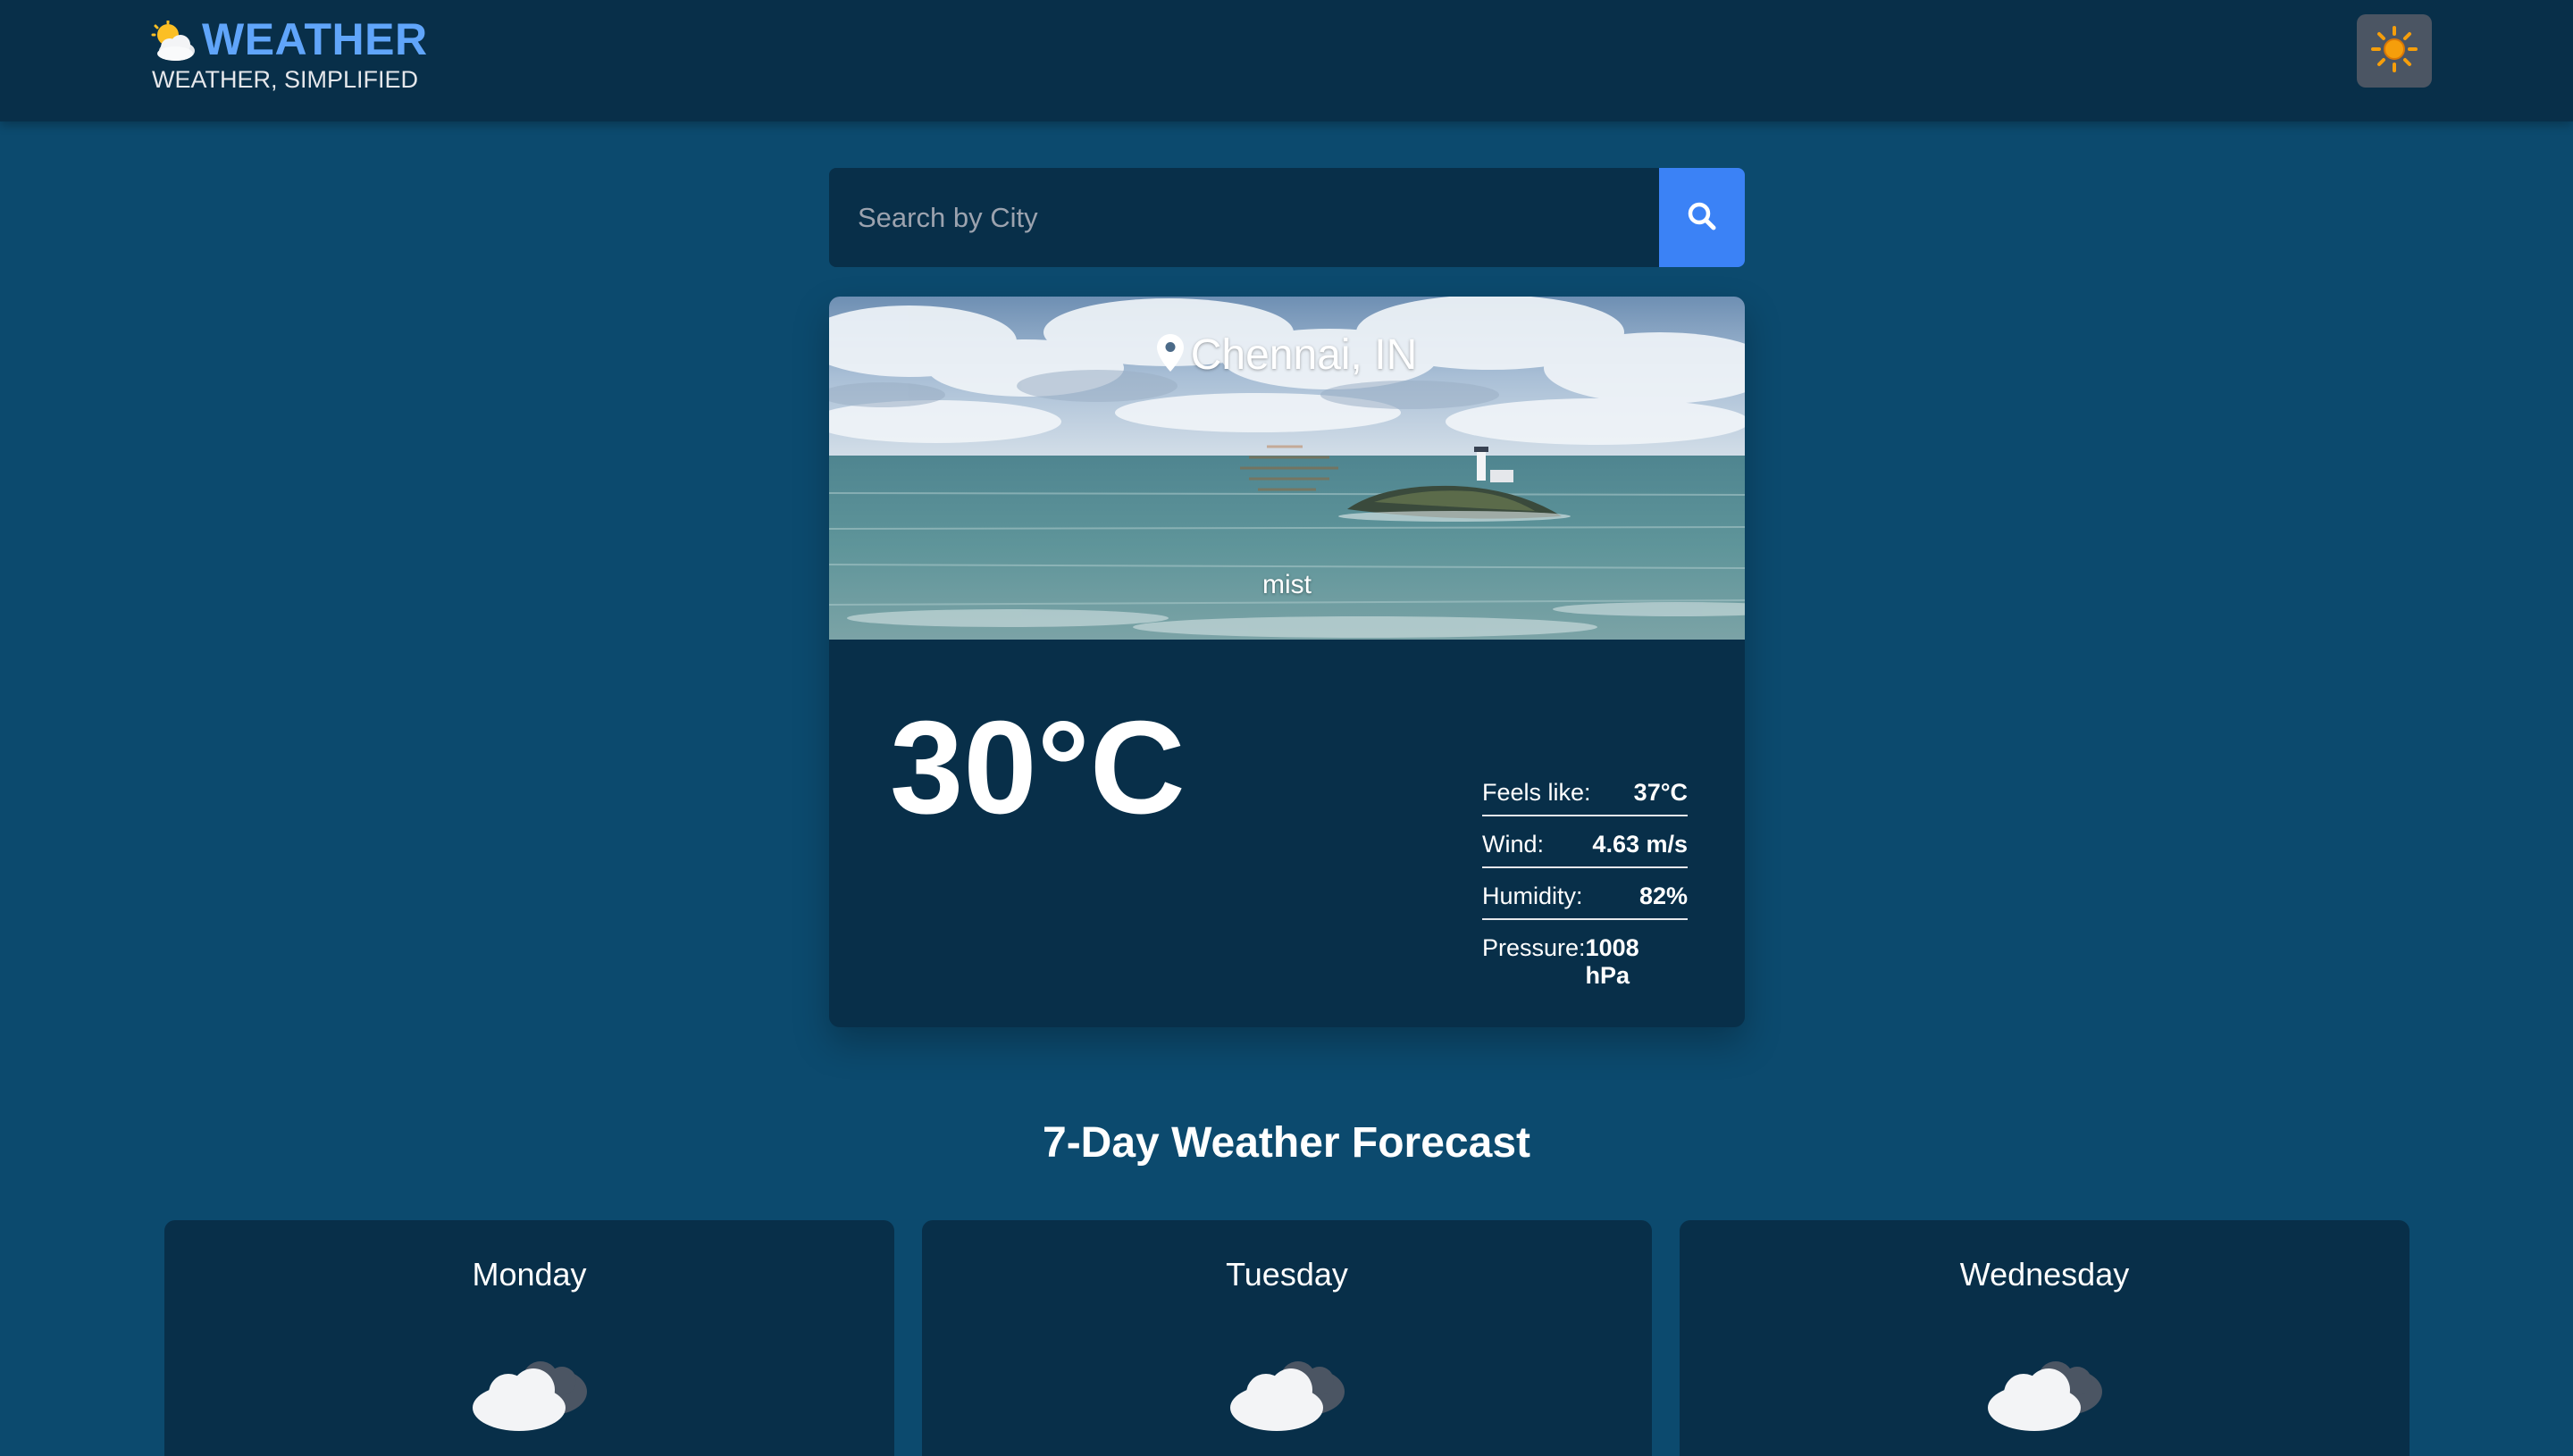 Image resolution: width=2573 pixels, height=1456 pixels. Describe the element at coordinates (1585, 894) in the screenshot. I see `detail-humidity: Humidity: 82%` at that location.